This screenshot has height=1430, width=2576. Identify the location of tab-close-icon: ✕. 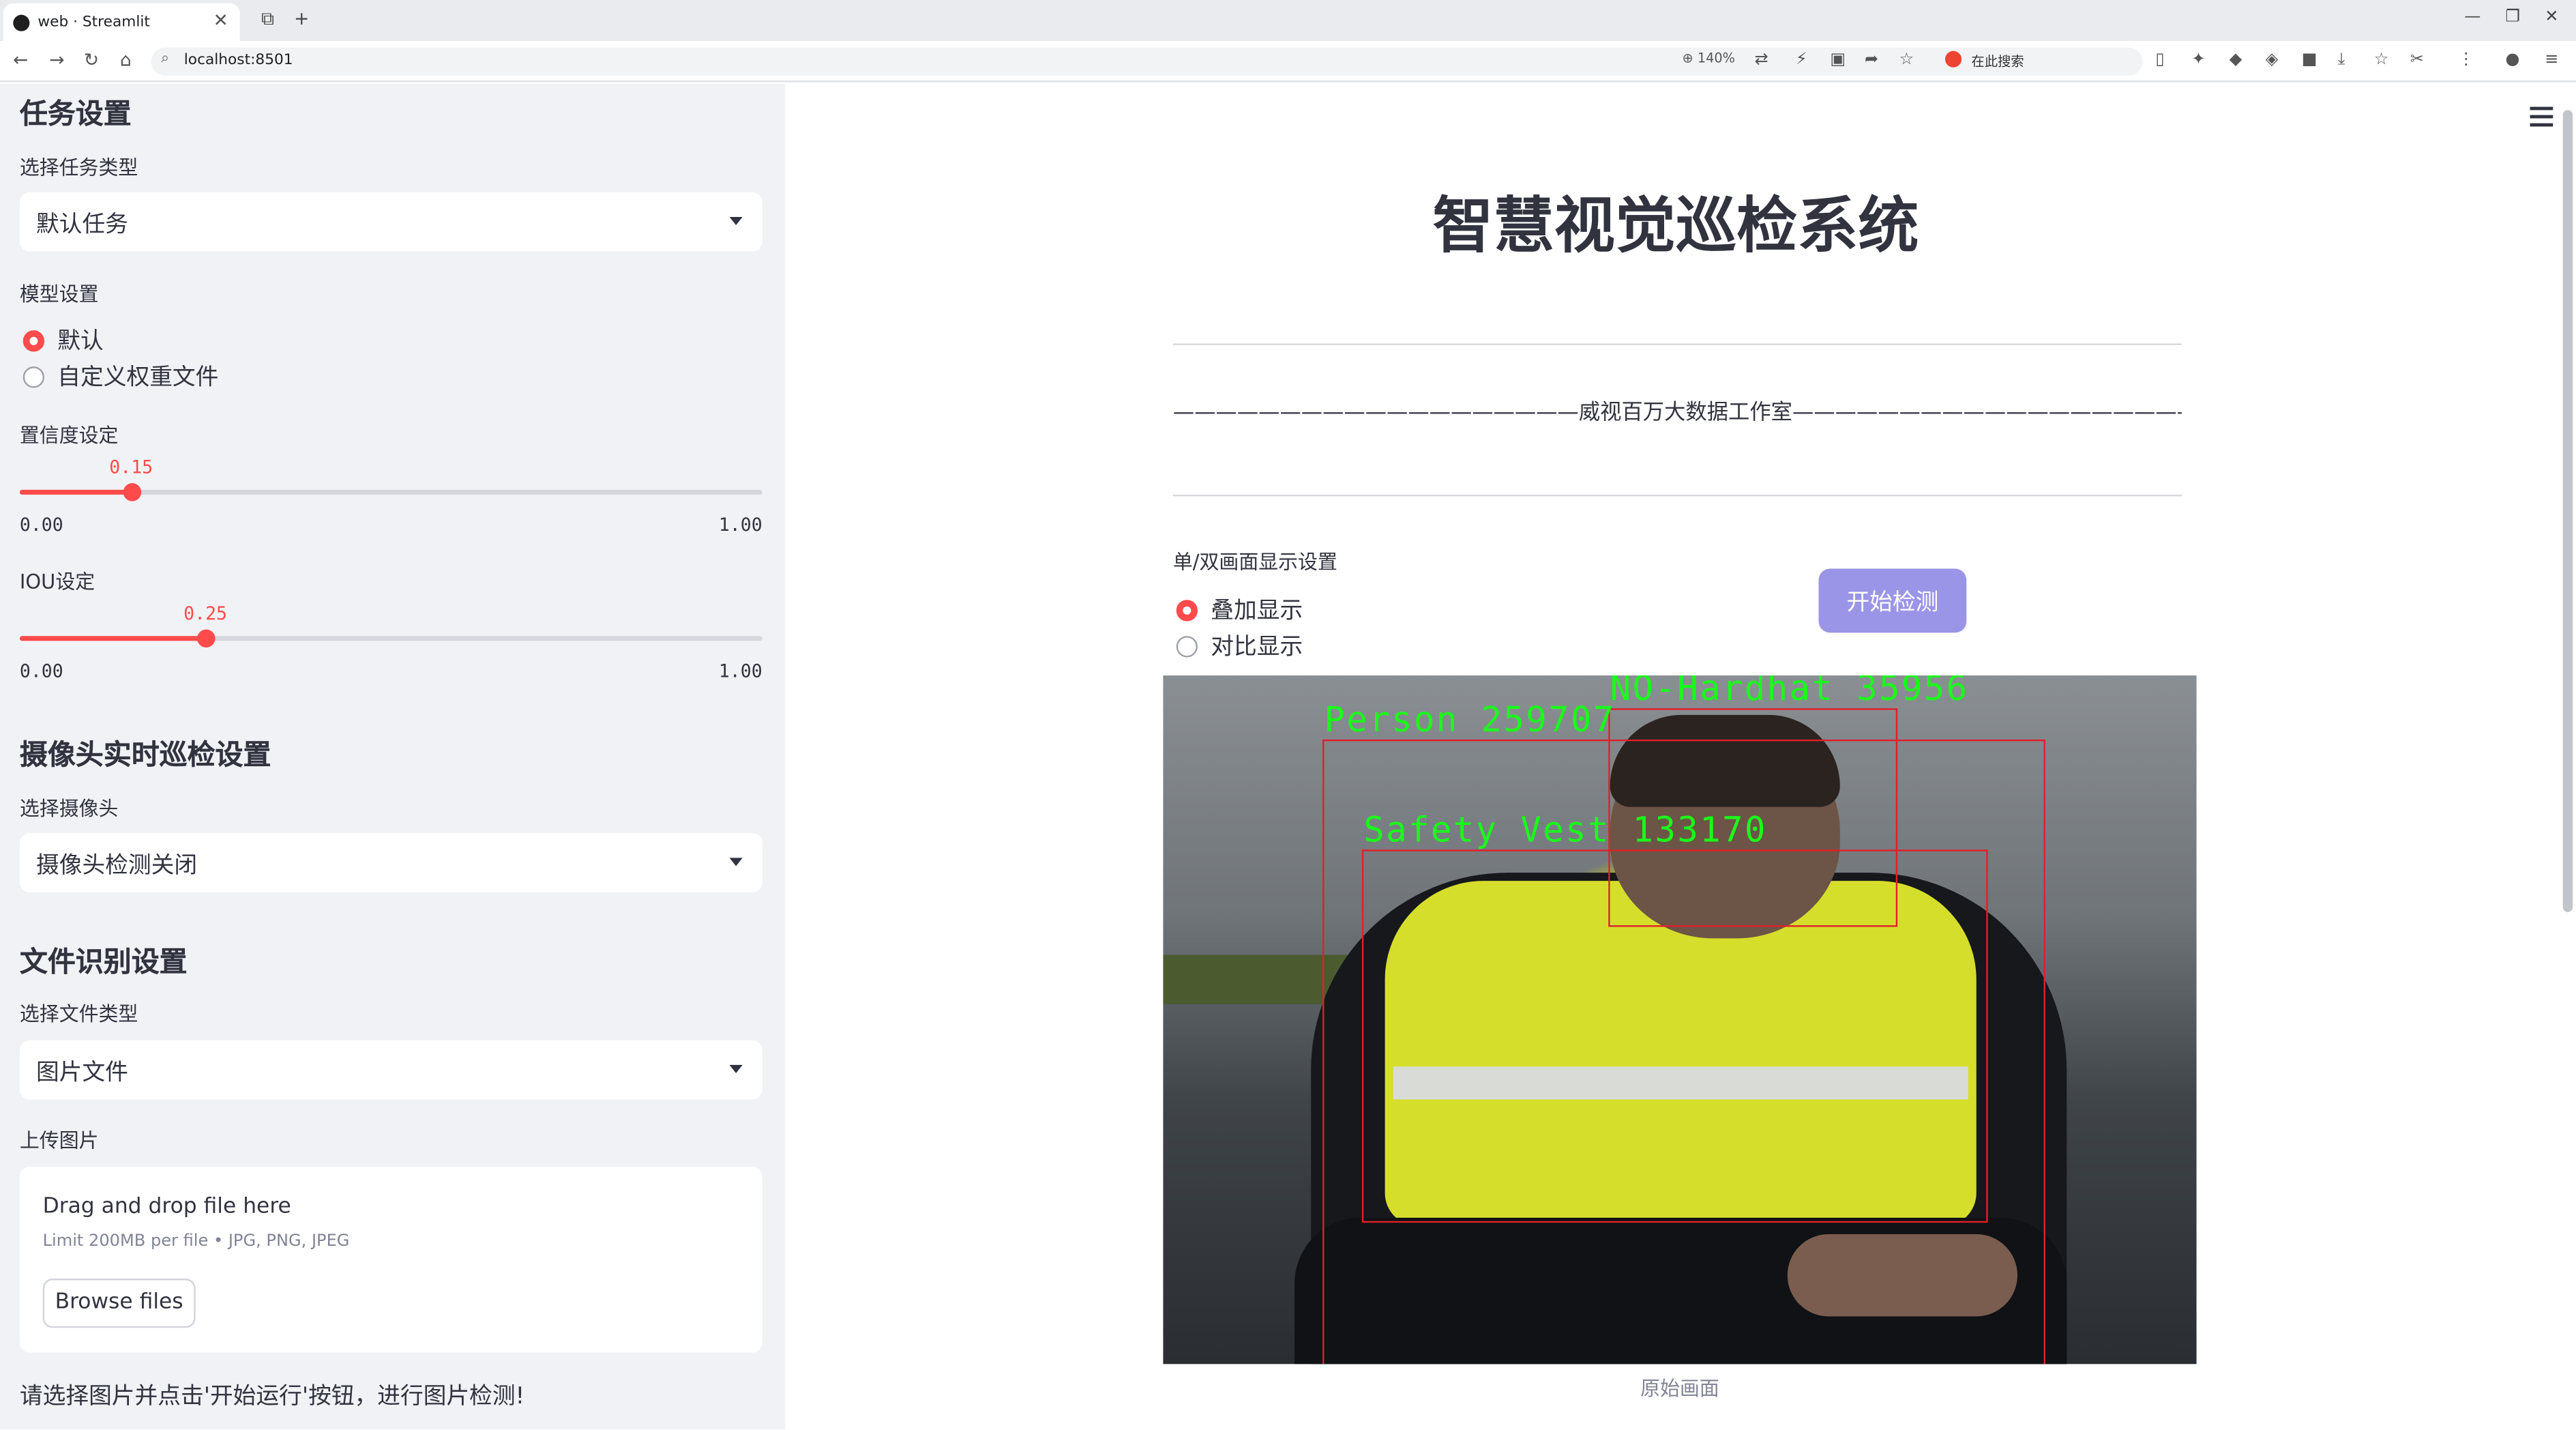
(220, 20).